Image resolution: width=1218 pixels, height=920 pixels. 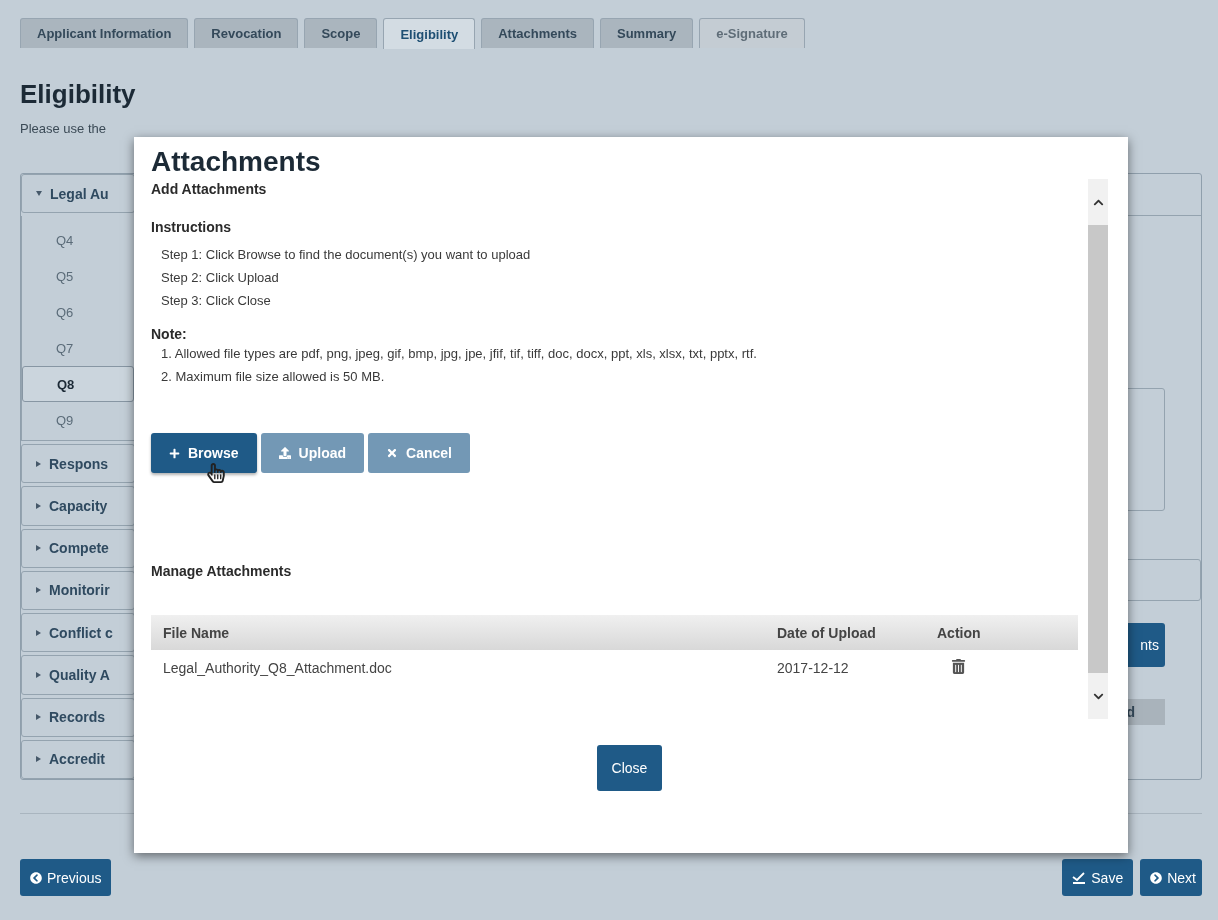 I want to click on tab: Scope, so click(x=341, y=33).